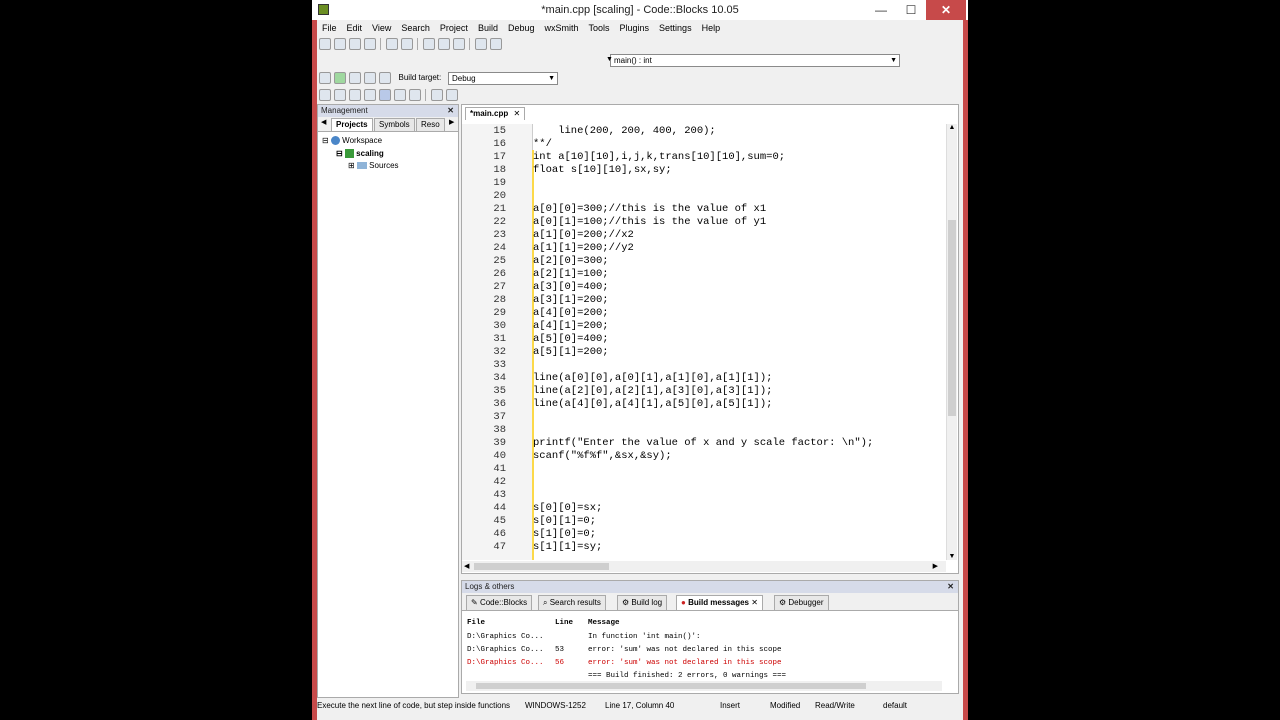  Describe the element at coordinates (385, 78) in the screenshot. I see `abort-icon` at that location.